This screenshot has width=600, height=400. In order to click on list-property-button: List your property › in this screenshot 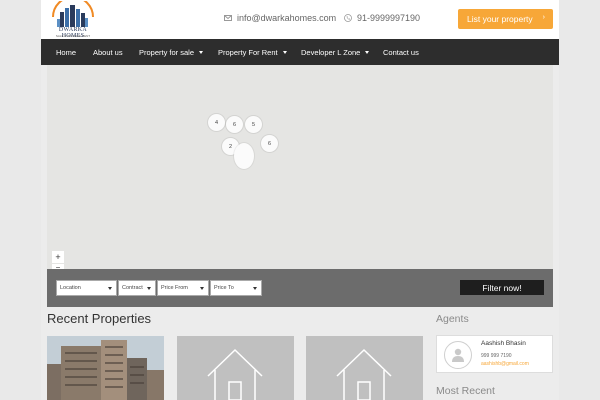, I will do `click(505, 19)`.